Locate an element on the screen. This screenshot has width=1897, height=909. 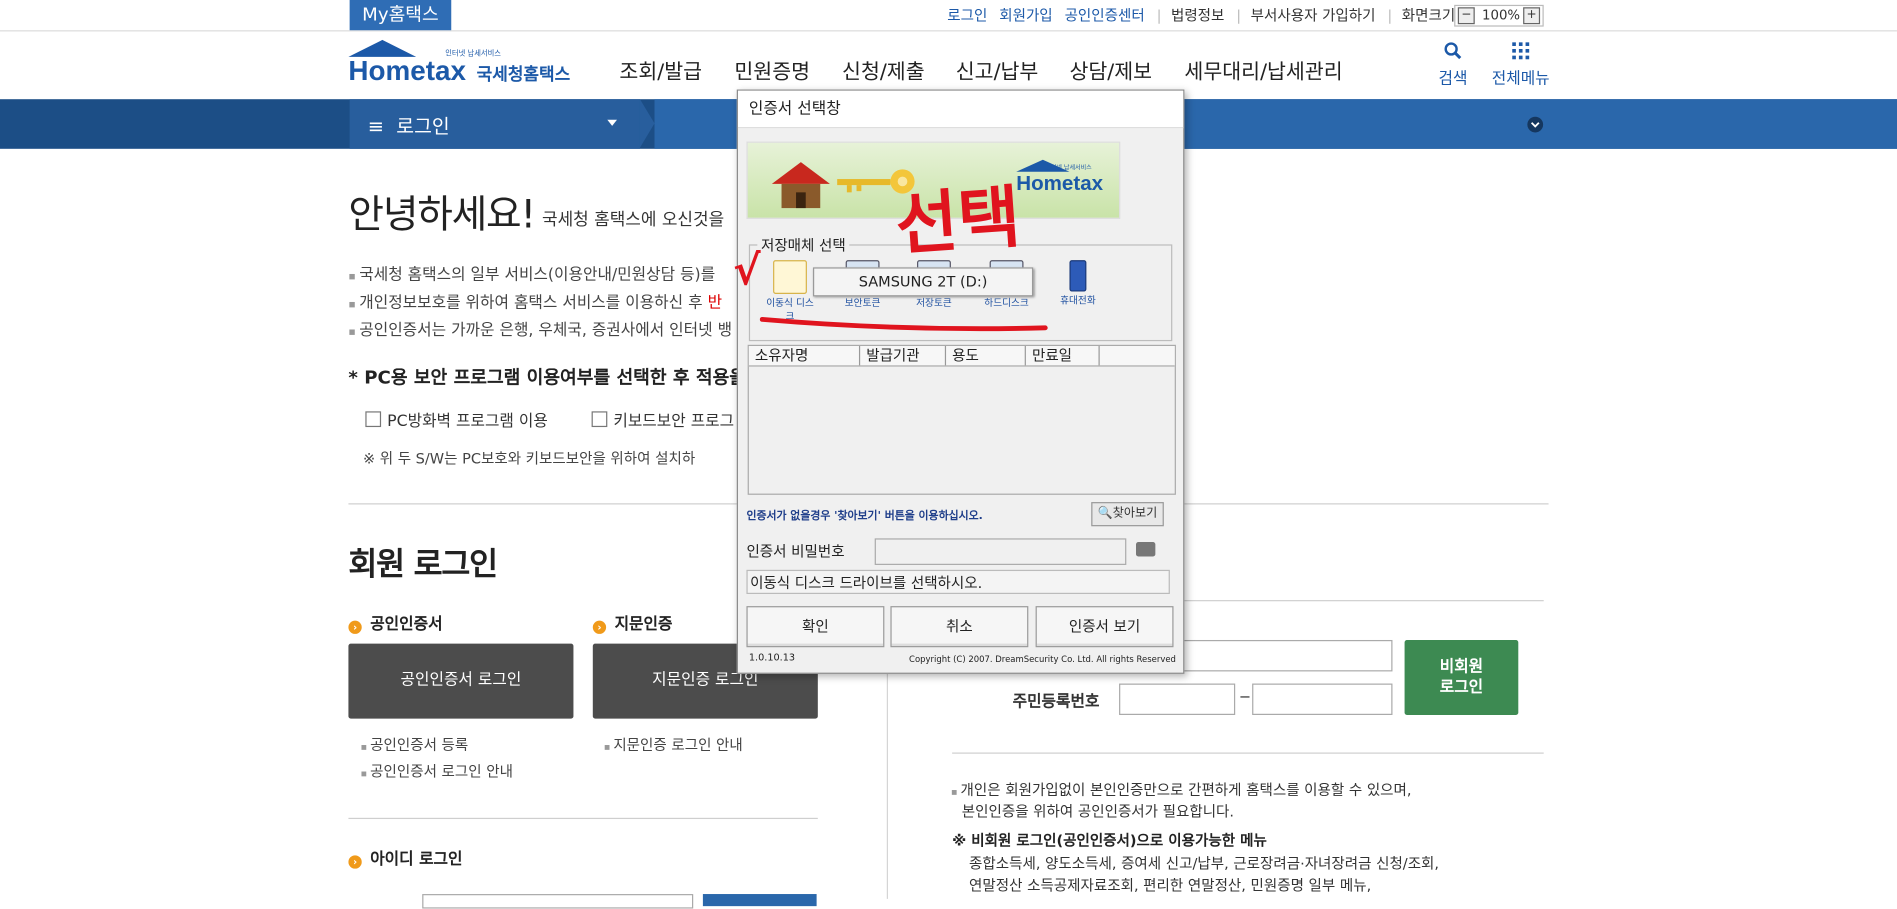
annotation-text: 선택 is located at coordinates (957, 221).